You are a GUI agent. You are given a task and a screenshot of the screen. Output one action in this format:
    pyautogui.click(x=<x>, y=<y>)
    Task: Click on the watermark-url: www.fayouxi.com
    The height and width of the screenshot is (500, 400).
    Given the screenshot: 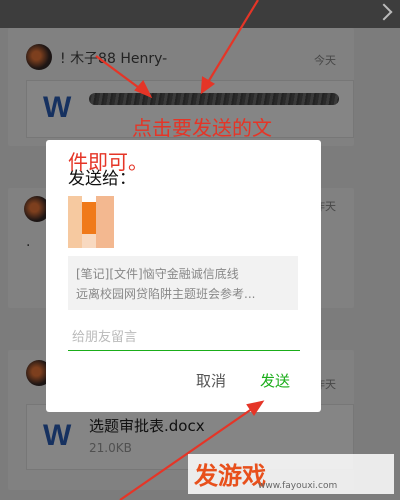 What is the action you would take?
    pyautogui.click(x=298, y=486)
    